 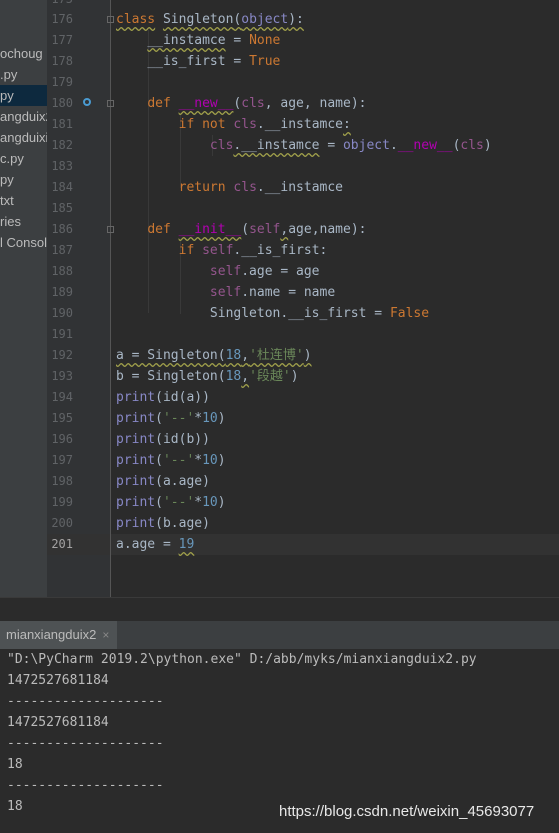 I want to click on code-line: if self.__is_first:, so click(x=253, y=250).